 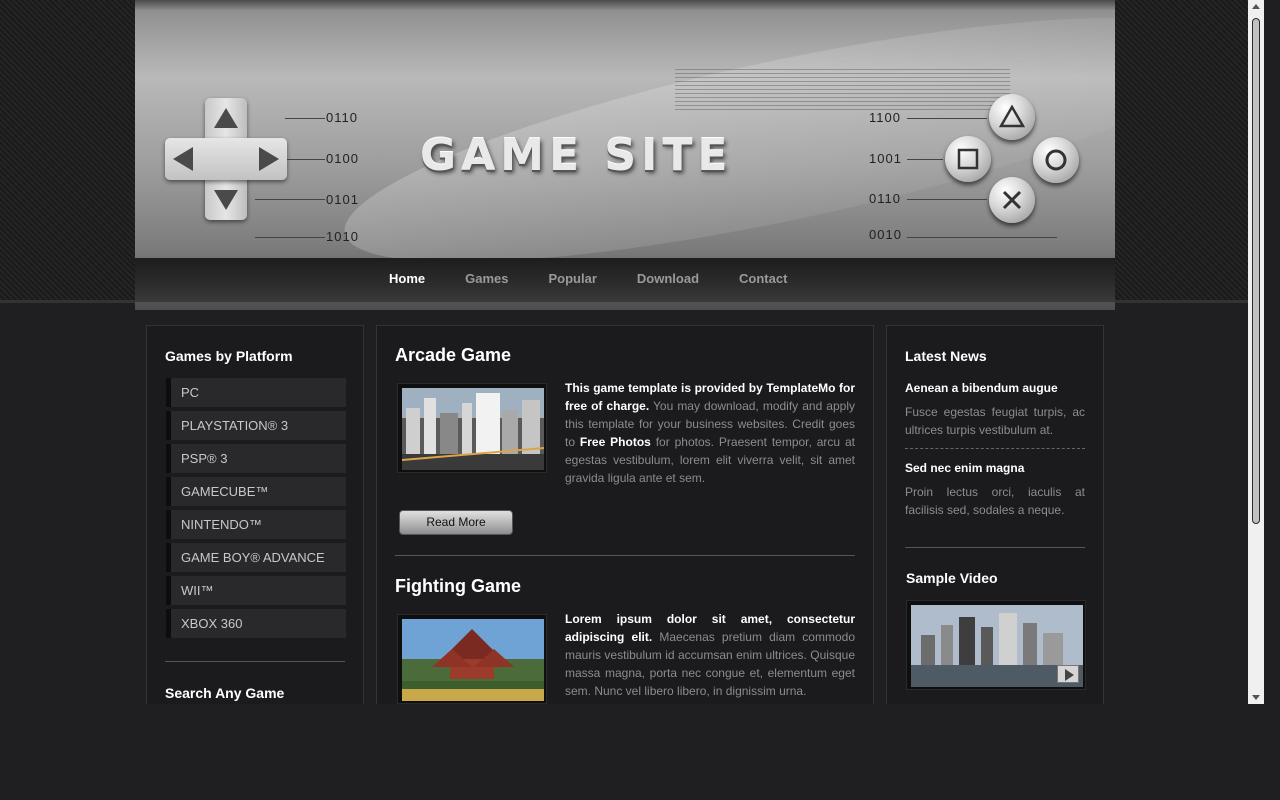 I want to click on post-thumbnail-arcade, so click(x=472, y=428).